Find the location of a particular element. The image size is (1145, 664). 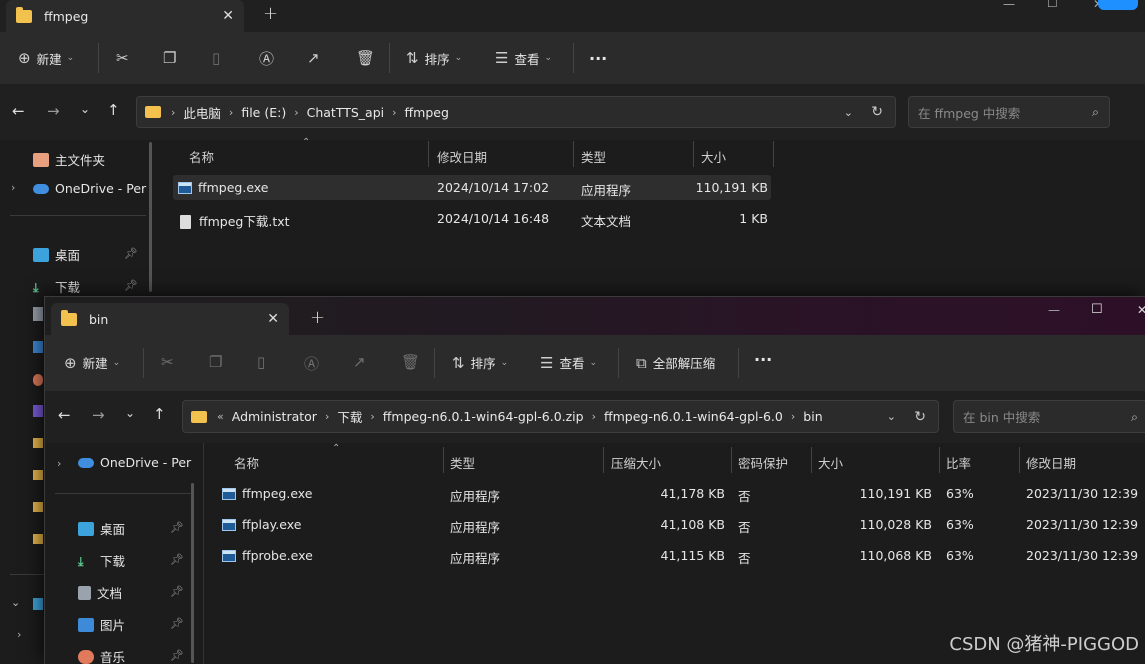

column-header-type: 类型 is located at coordinates (593, 156).